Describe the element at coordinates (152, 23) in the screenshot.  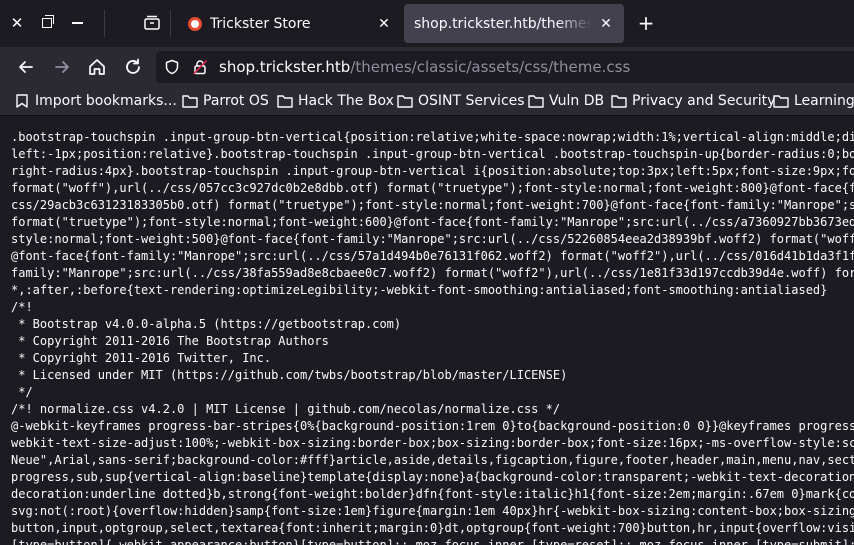
I see `tab-list-icon` at that location.